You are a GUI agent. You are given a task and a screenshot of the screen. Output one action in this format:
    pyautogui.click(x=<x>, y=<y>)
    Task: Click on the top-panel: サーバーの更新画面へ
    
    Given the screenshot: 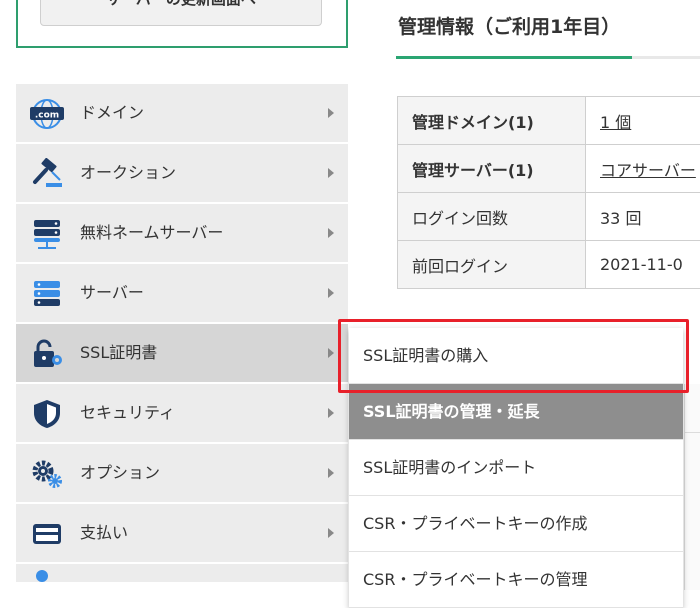 What is the action you would take?
    pyautogui.click(x=182, y=24)
    